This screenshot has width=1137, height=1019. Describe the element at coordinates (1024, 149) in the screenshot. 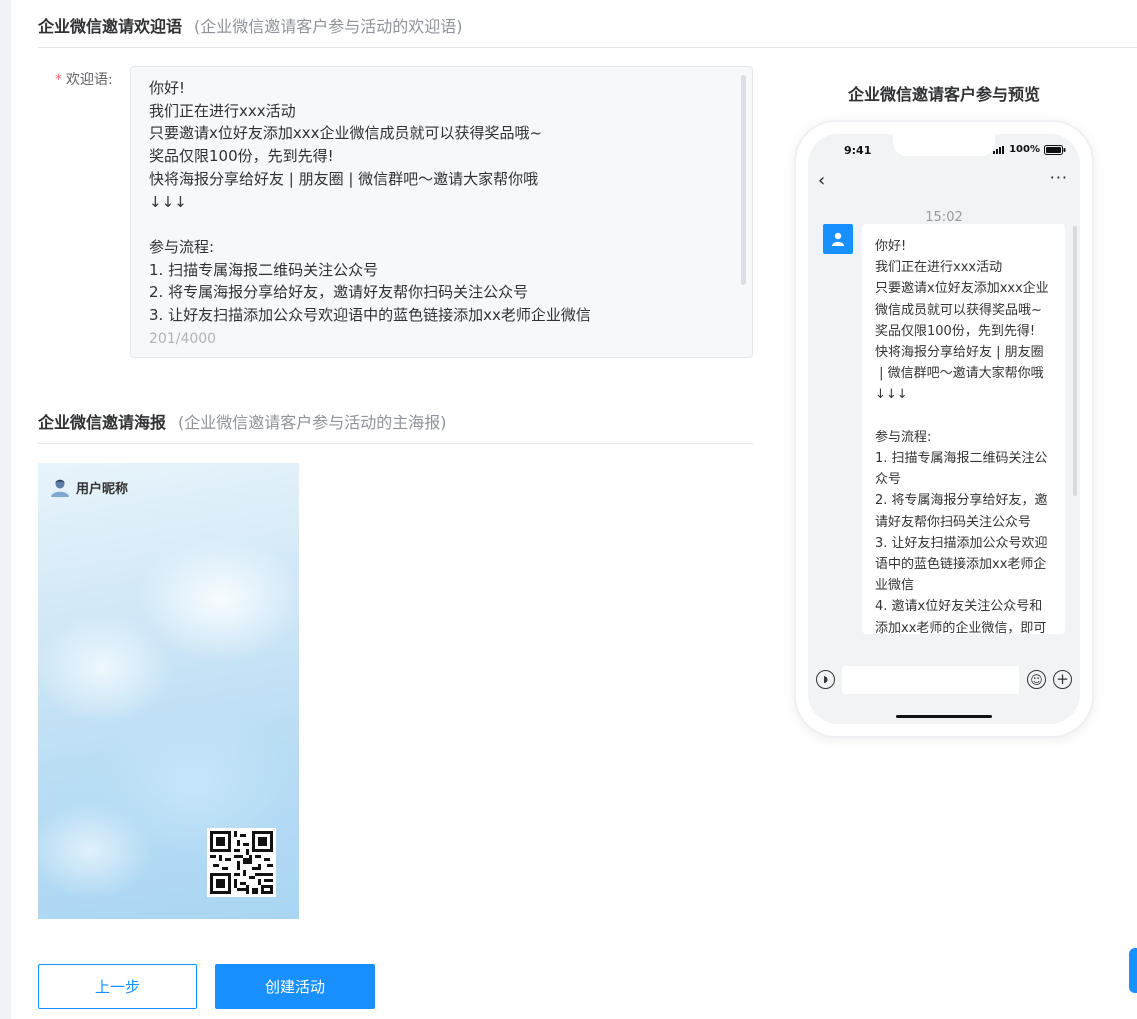

I see `battery-percent: 100%` at that location.